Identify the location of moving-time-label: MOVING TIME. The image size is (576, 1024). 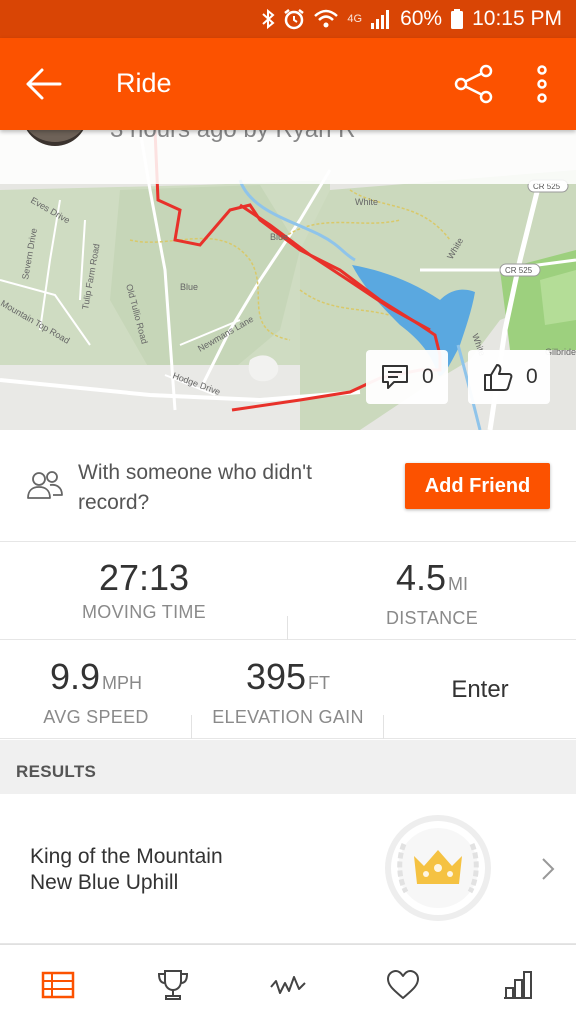
(144, 612).